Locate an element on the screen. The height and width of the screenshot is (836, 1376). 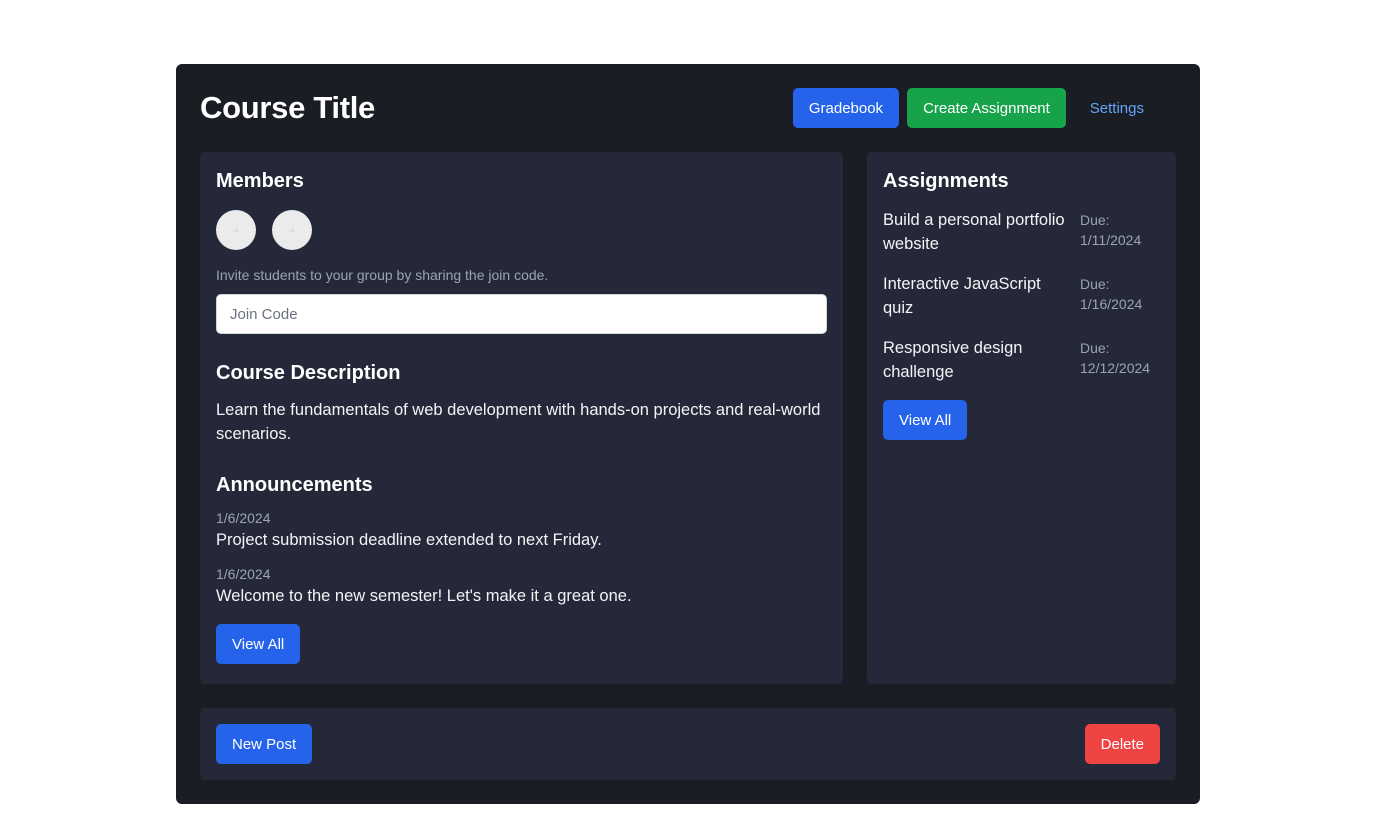
delete-button: Delete is located at coordinates (1122, 744).